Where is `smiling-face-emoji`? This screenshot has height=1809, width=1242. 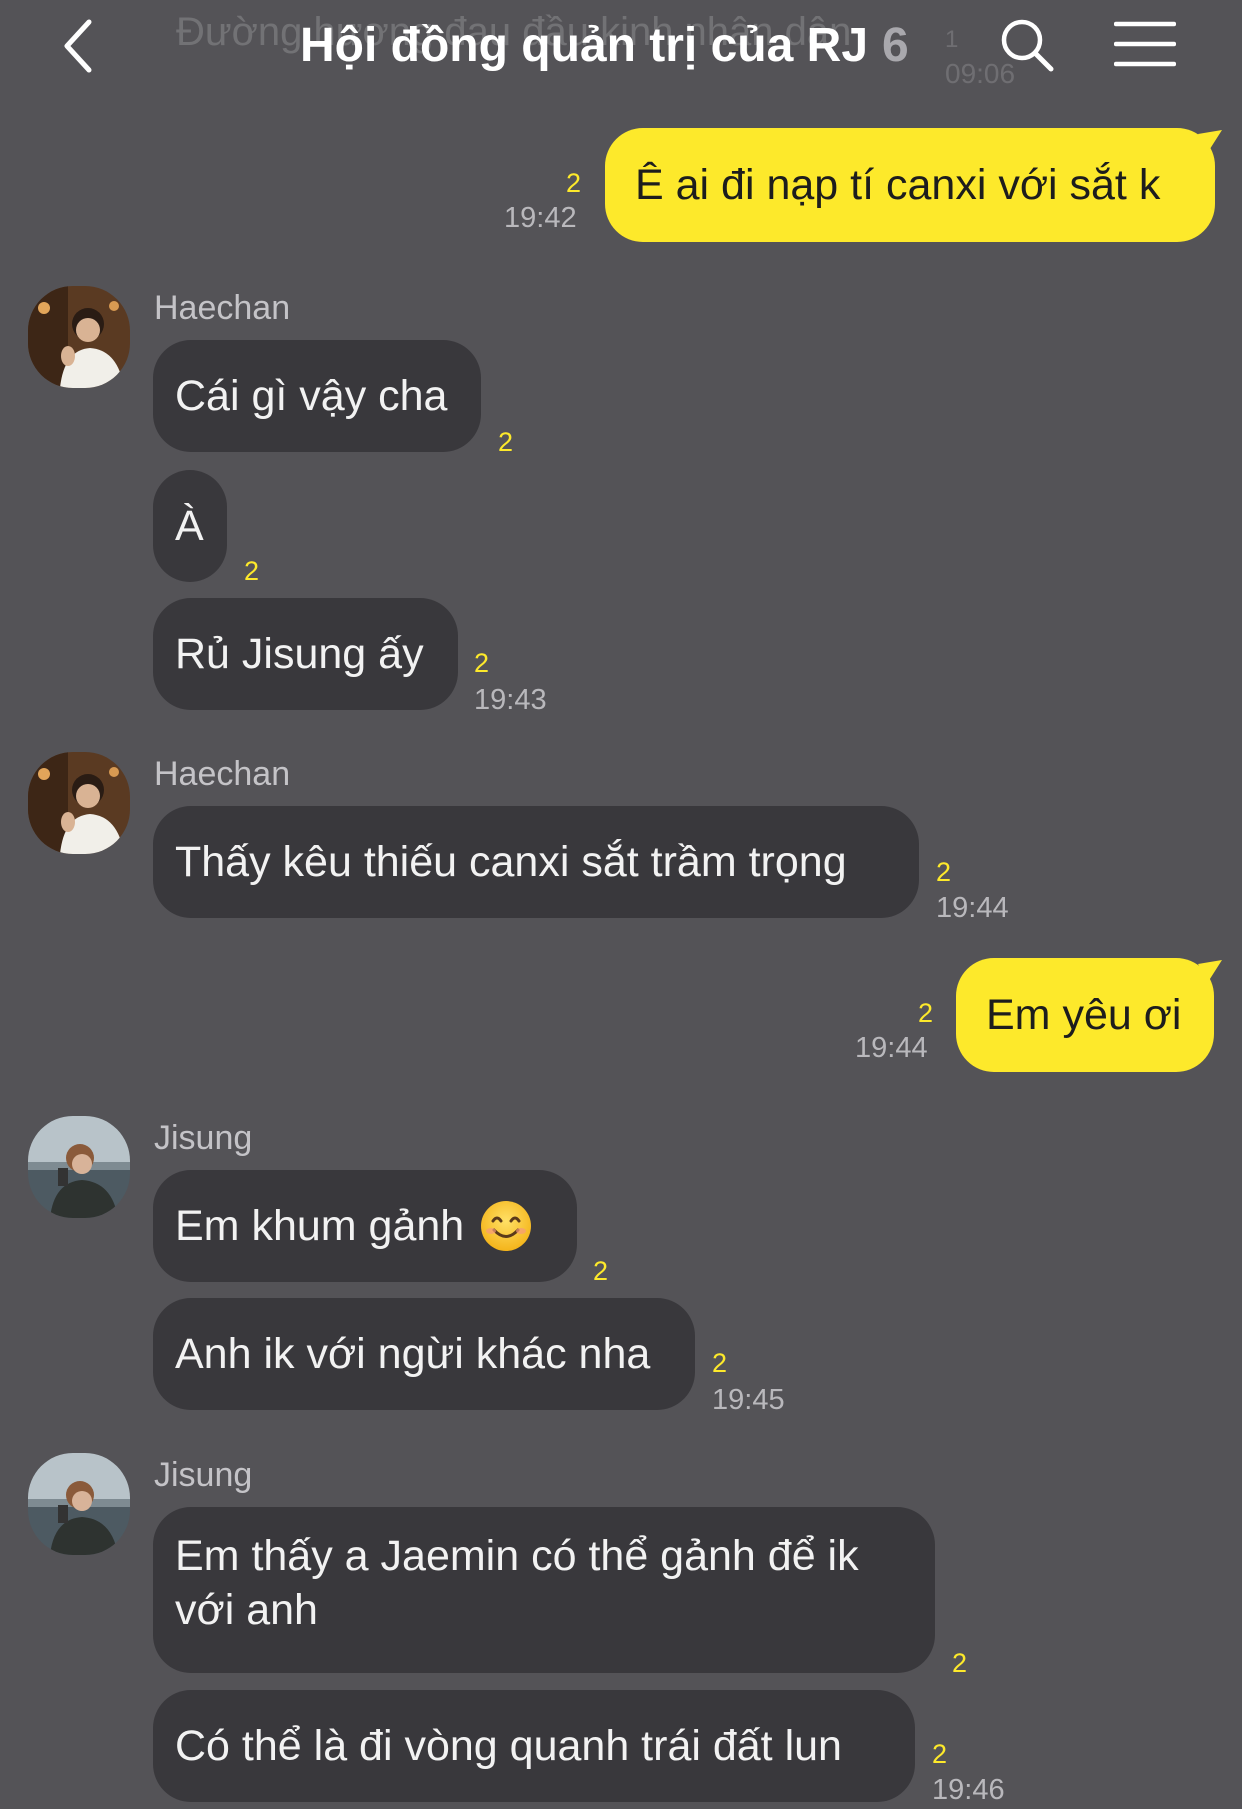
smiling-face-emoji is located at coordinates (506, 1226).